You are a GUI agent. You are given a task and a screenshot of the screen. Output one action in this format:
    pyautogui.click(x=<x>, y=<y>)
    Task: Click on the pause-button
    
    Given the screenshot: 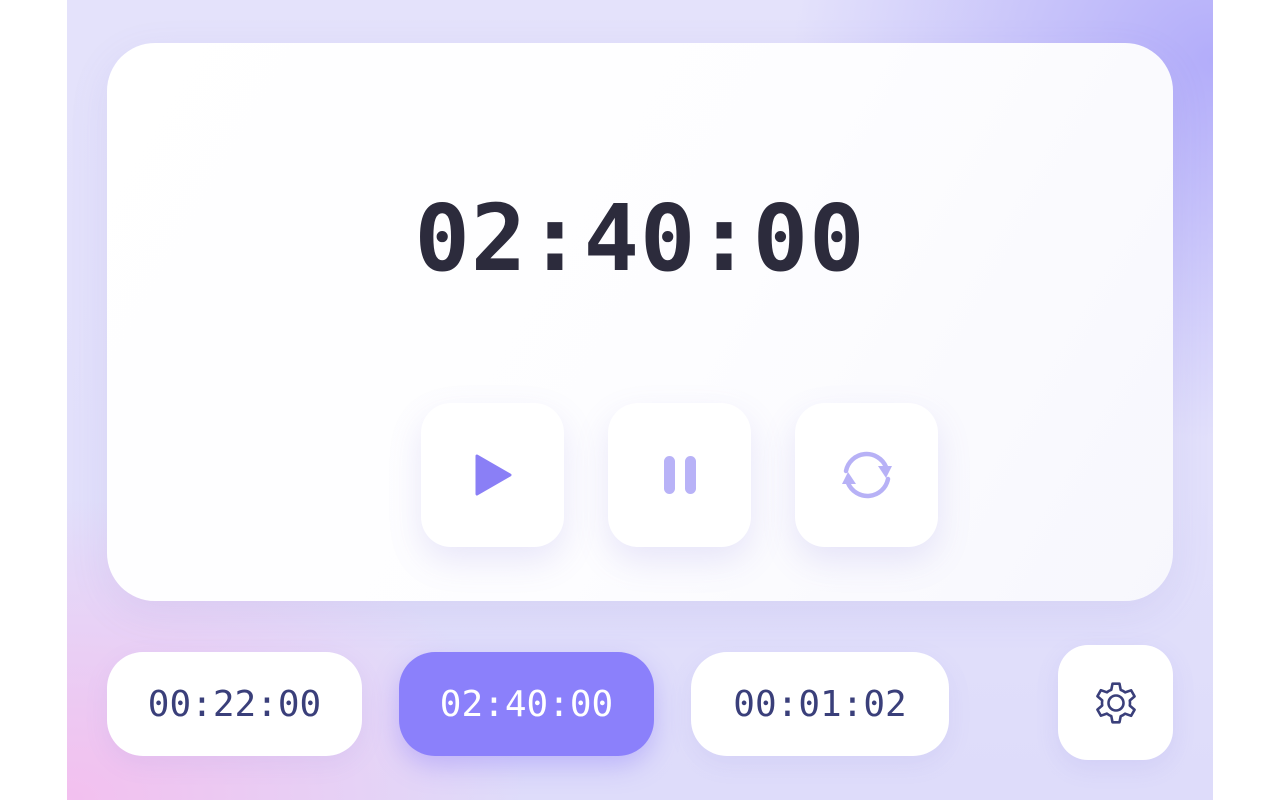 What is the action you would take?
    pyautogui.click(x=679, y=475)
    